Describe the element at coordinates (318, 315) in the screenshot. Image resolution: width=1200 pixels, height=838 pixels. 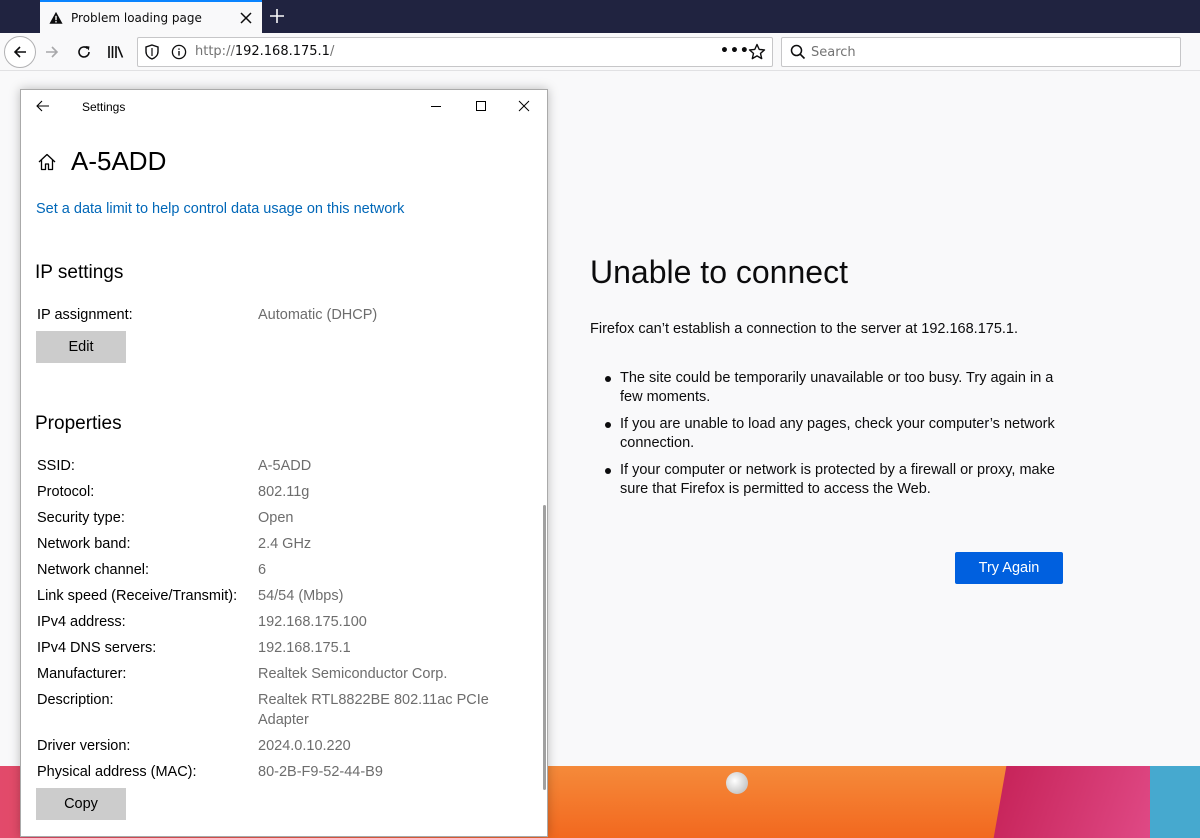
I see `ip-assignment-value: Automatic (DHCP)` at that location.